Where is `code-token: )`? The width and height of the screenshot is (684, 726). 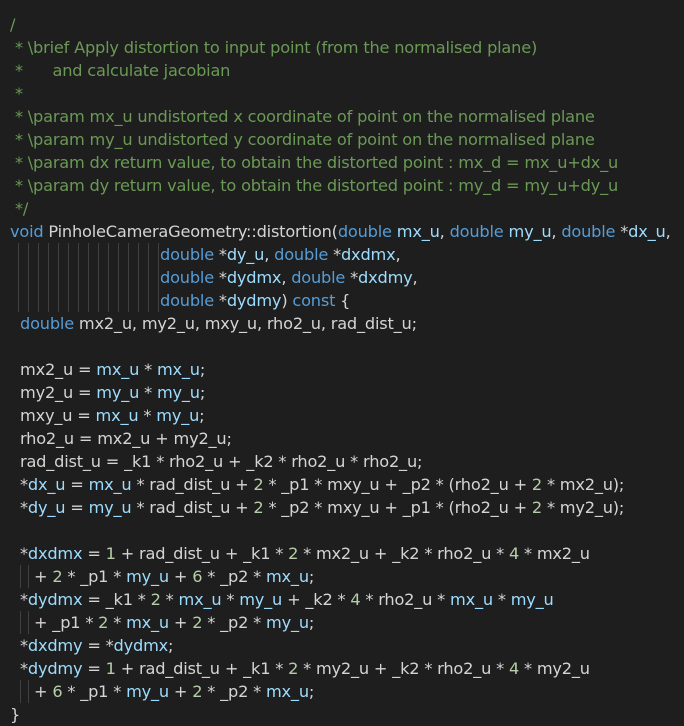
code-token: ) is located at coordinates (287, 300).